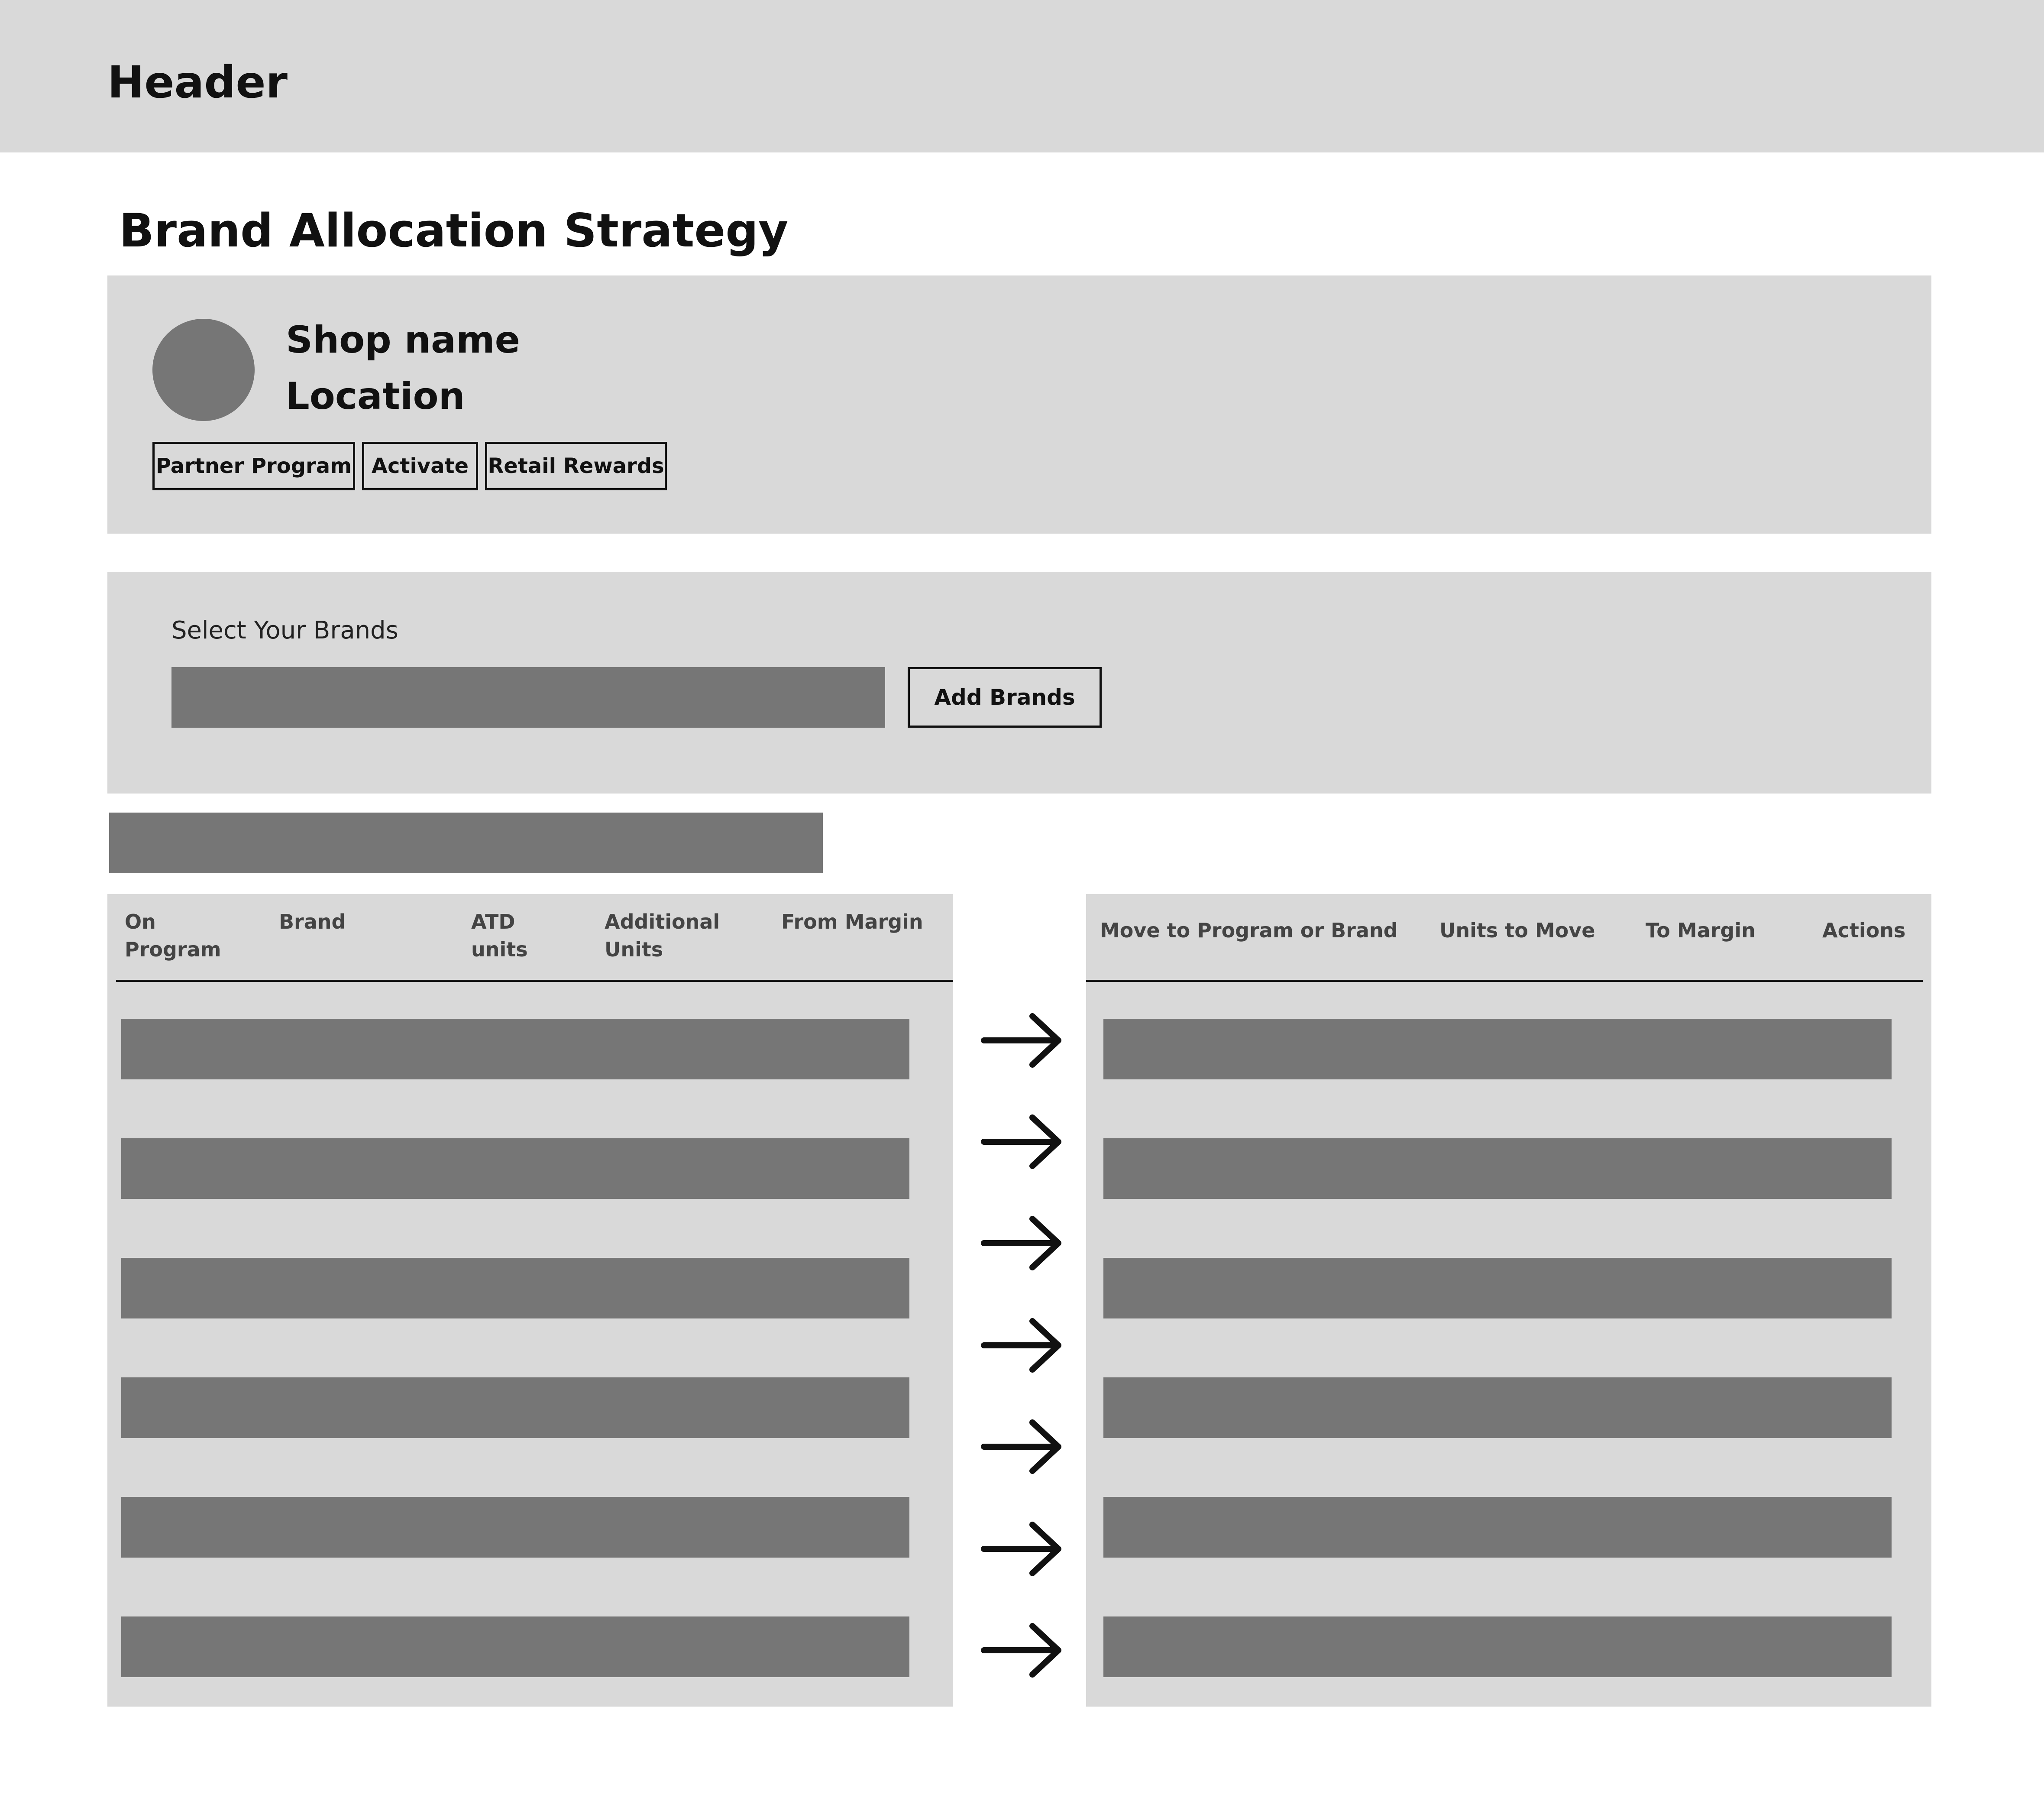 The height and width of the screenshot is (1814, 2044). I want to click on tag-partner-program: Partner Program, so click(253, 466).